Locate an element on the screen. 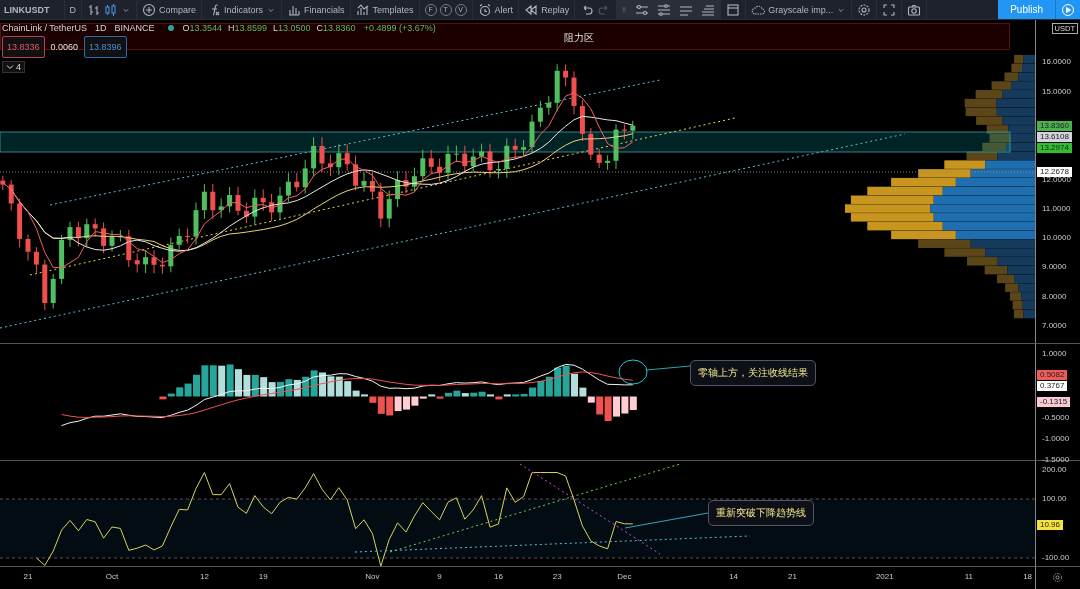  time-label: Nov is located at coordinates (372, 576).